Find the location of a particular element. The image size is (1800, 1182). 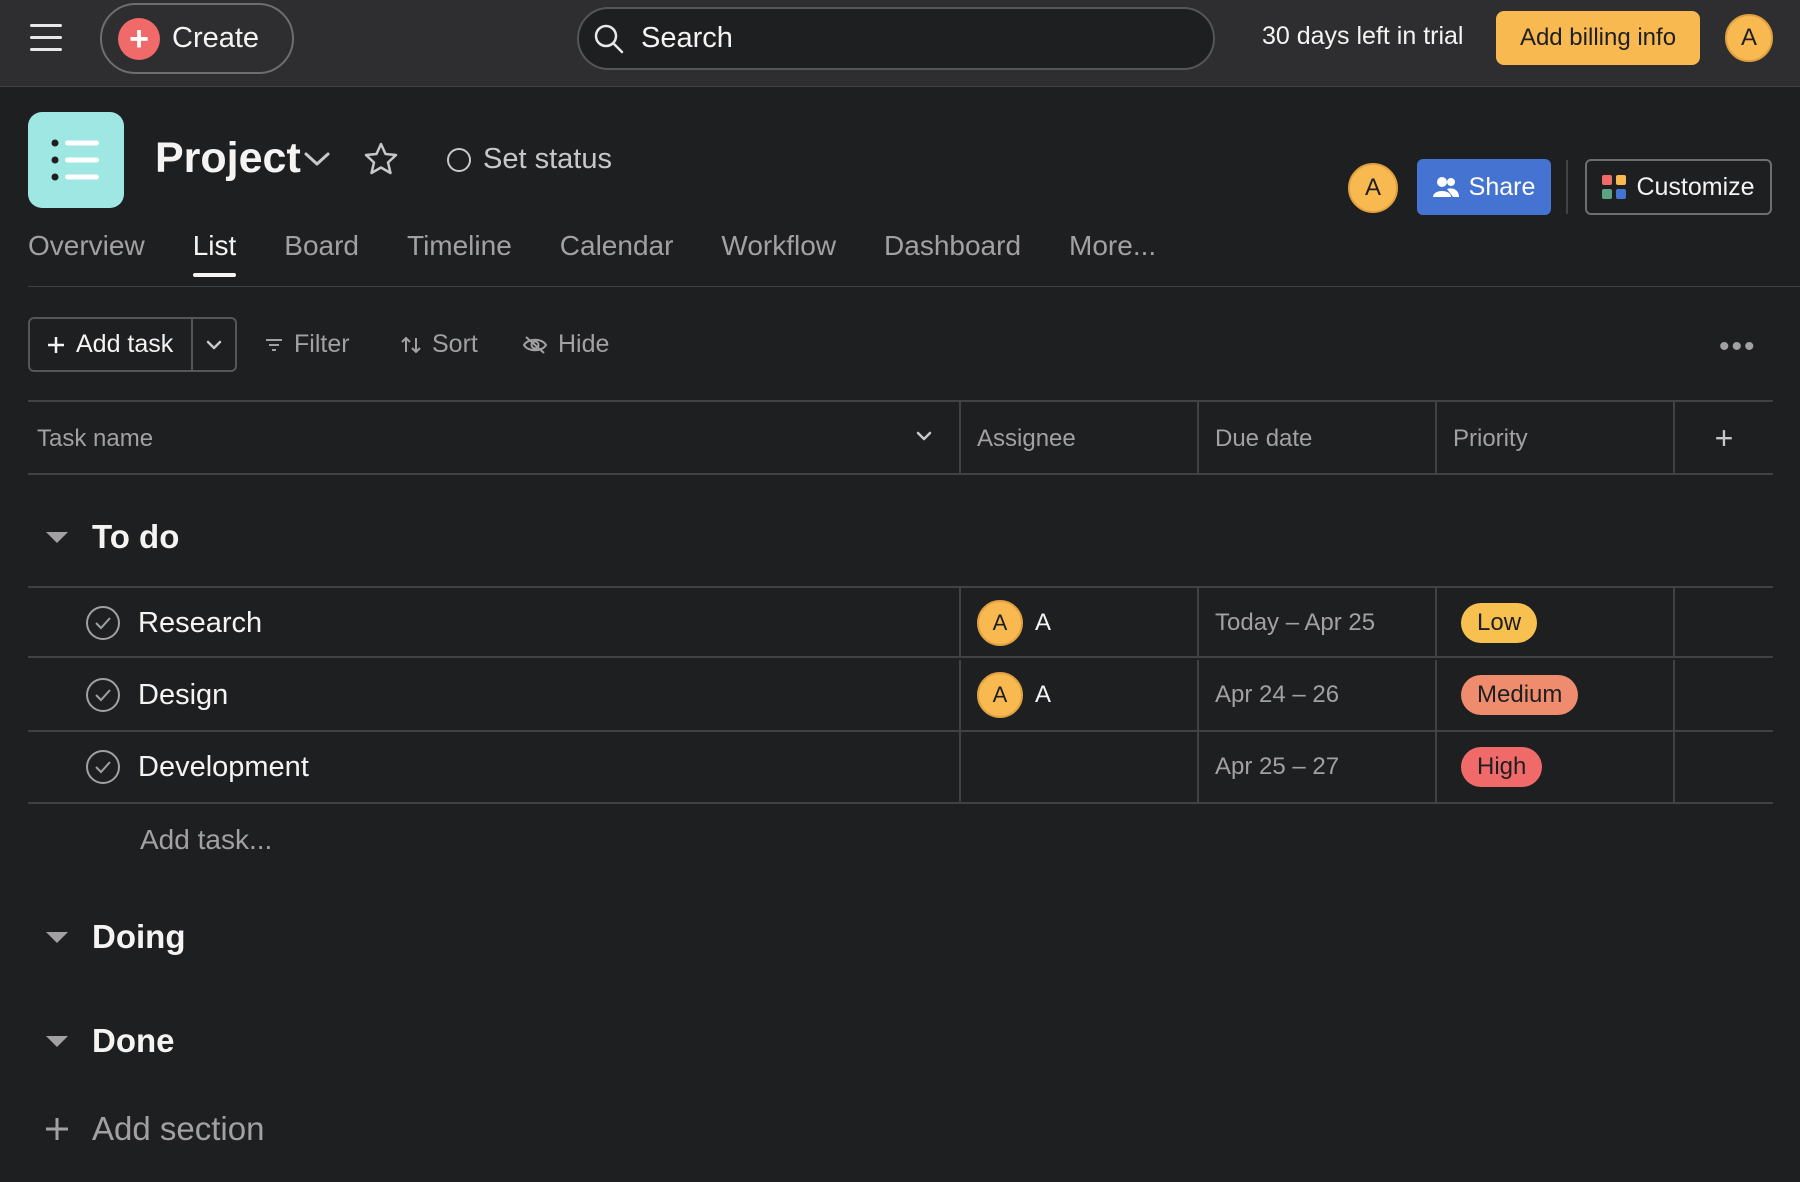

sort-button: Sort is located at coordinates (439, 344).